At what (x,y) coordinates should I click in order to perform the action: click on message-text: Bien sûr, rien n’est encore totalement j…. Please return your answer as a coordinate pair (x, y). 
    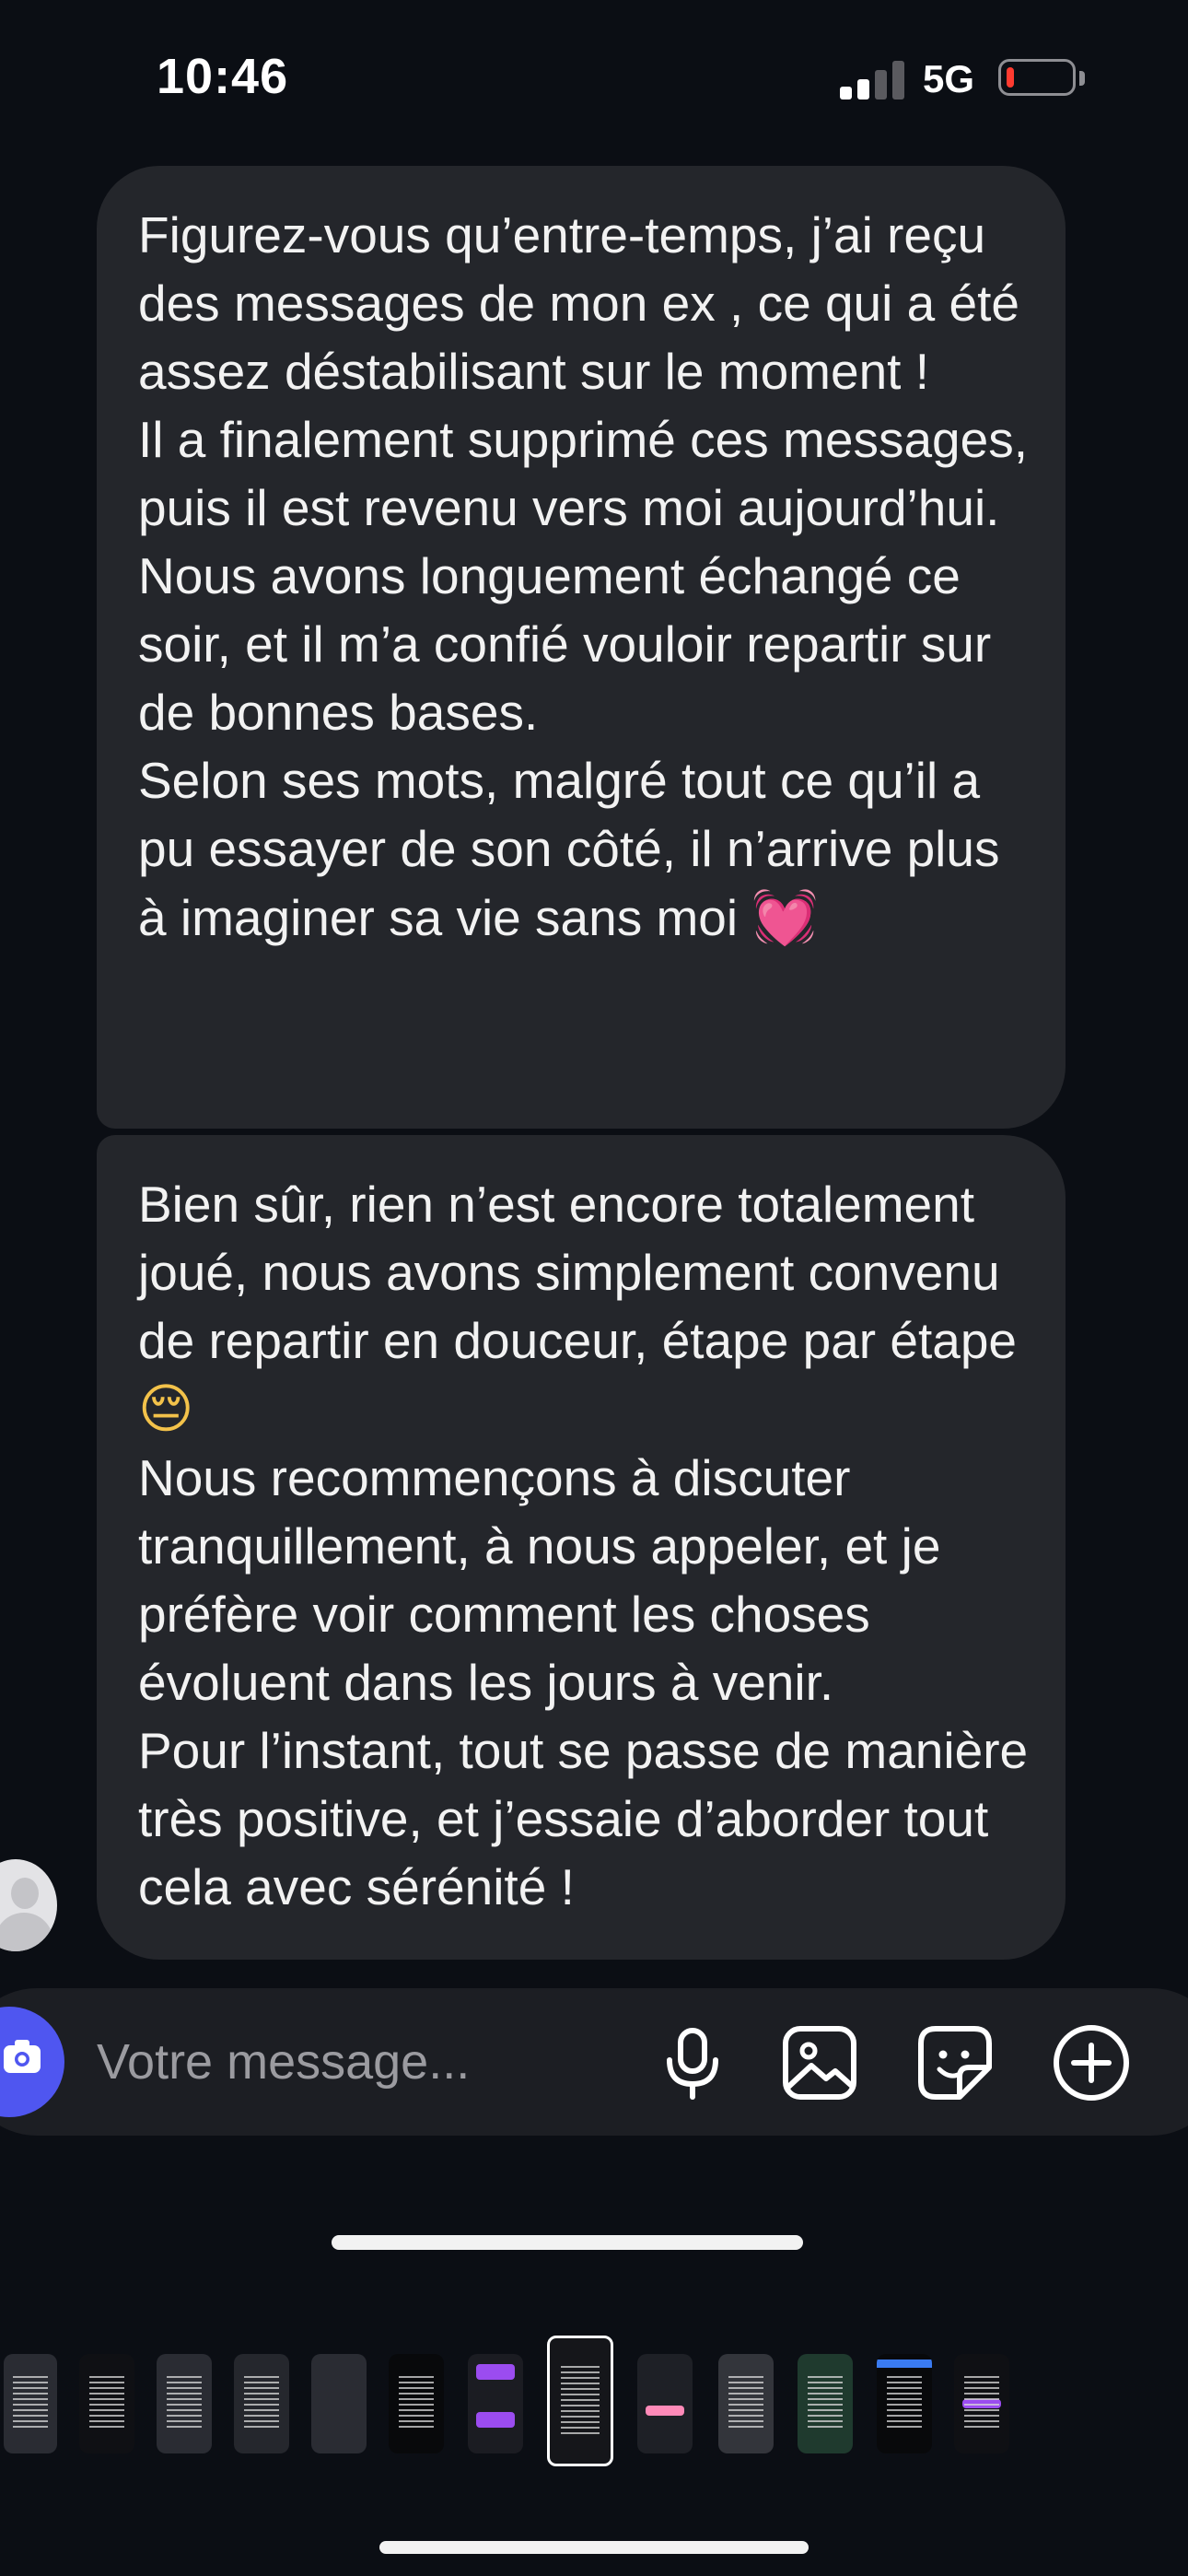
    Looking at the image, I should click on (578, 1308).